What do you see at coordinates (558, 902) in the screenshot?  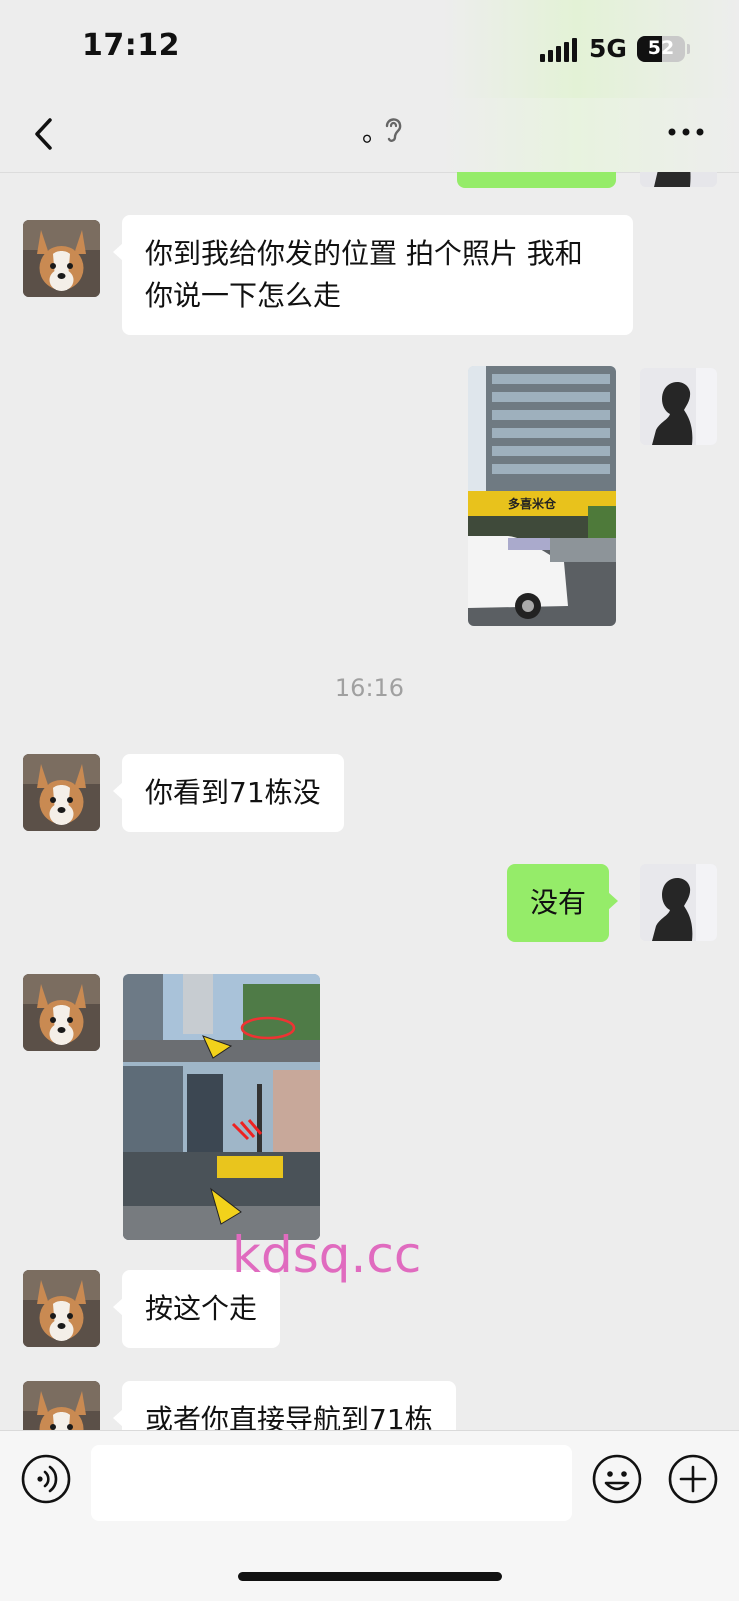 I see `message-text: 没有` at bounding box center [558, 902].